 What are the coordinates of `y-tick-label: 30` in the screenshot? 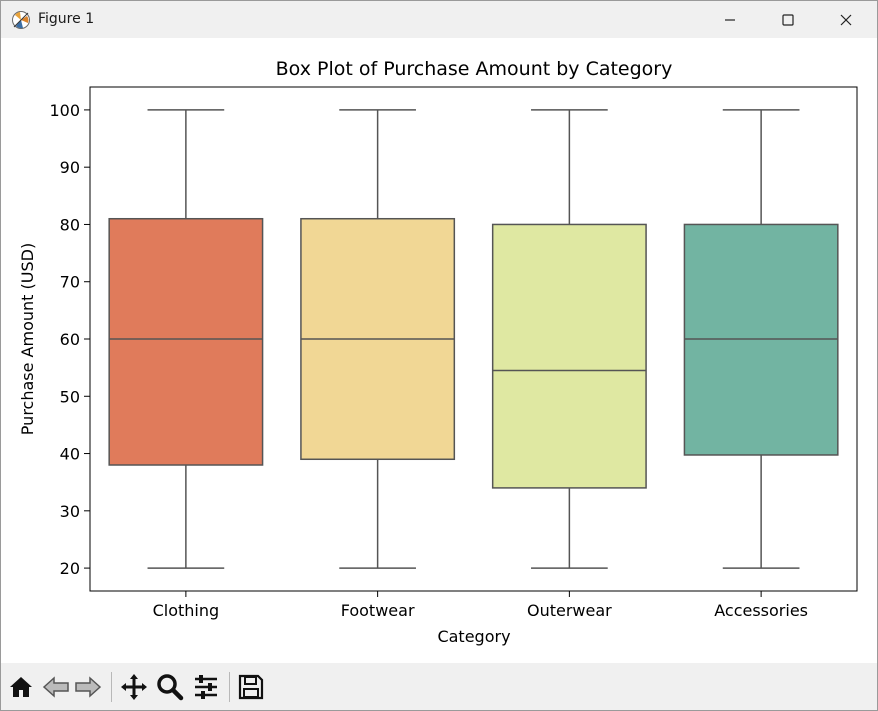 It's located at (70, 511).